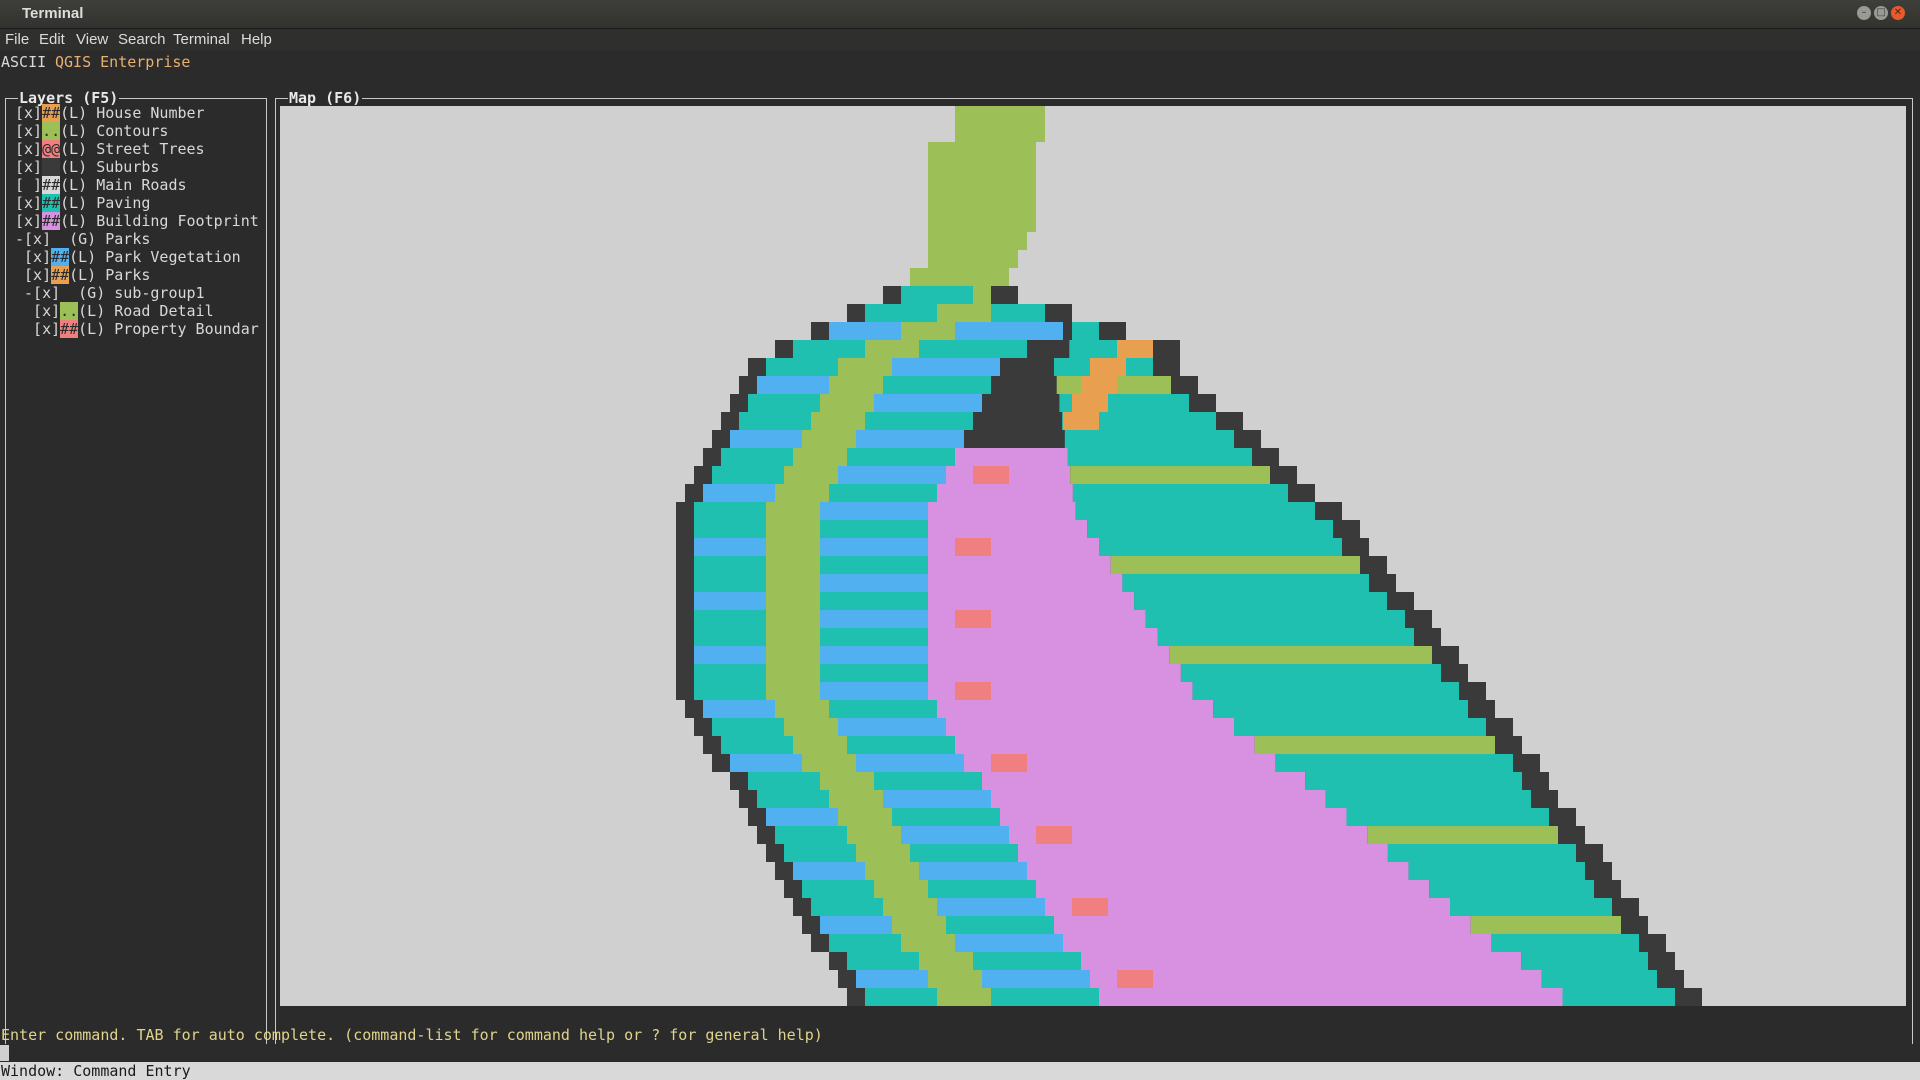 The image size is (1920, 1080). What do you see at coordinates (28, 185) in the screenshot?
I see `layer-checkbox: [ ]` at bounding box center [28, 185].